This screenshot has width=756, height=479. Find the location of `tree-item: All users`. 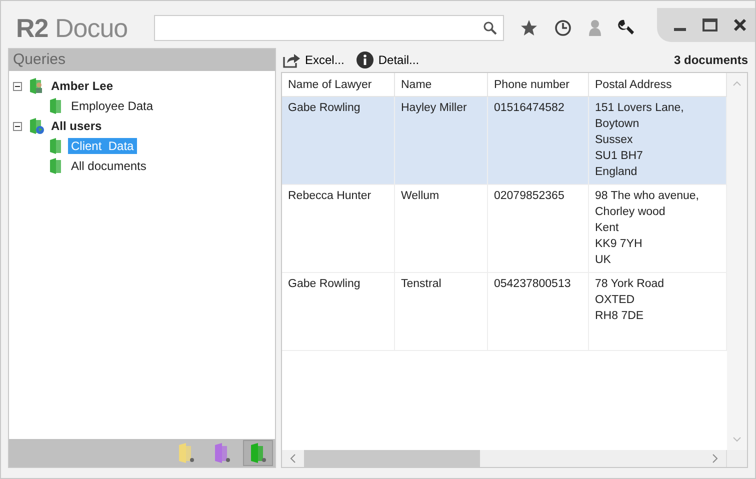

tree-item: All users is located at coordinates (76, 126).